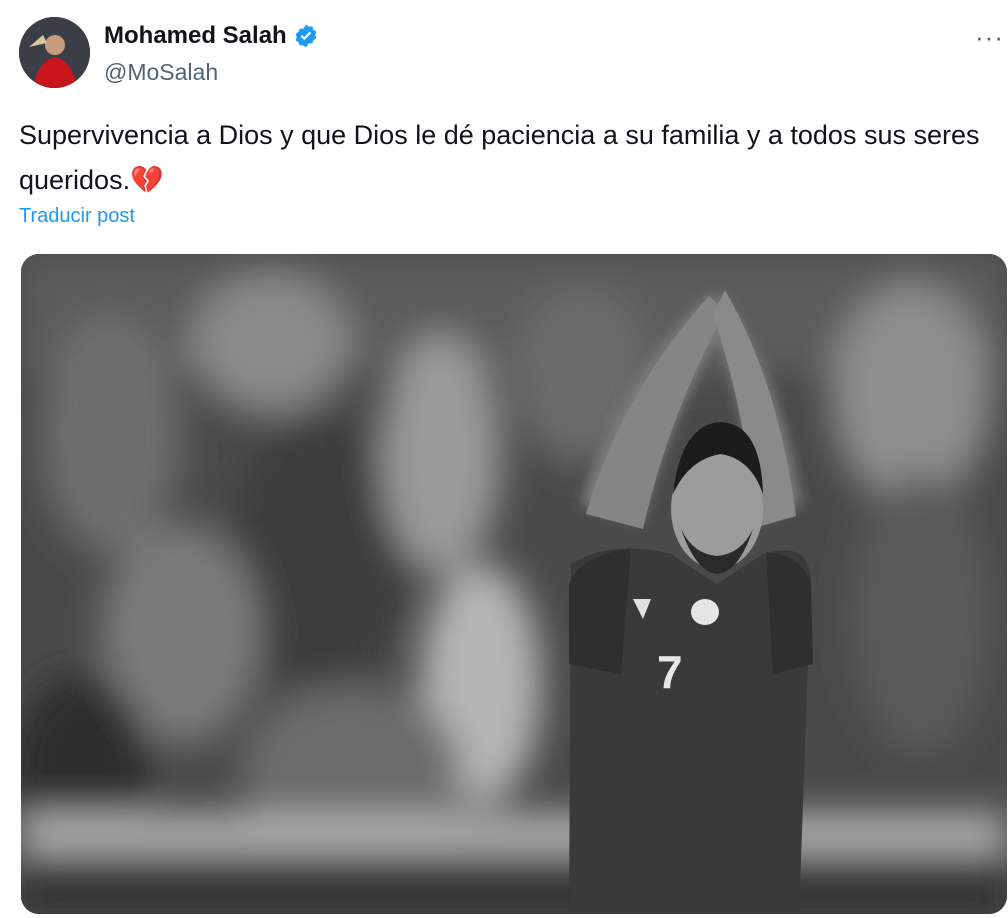  I want to click on avatar-photo, so click(54, 52).